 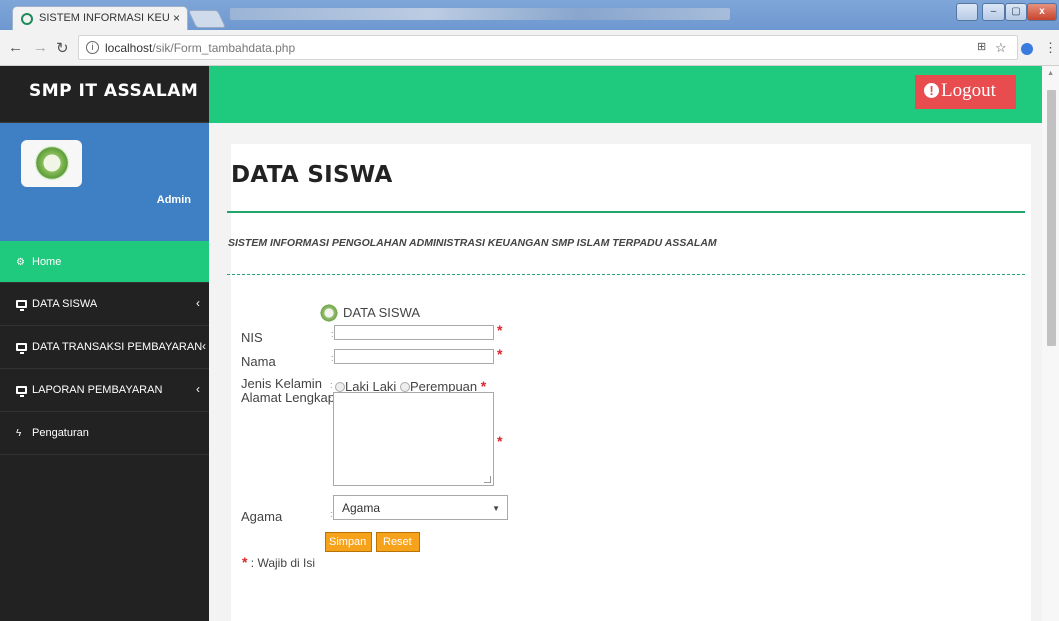 I want to click on address-bar: i localhost/sik/Form_tambahdata.php, so click(x=548, y=47).